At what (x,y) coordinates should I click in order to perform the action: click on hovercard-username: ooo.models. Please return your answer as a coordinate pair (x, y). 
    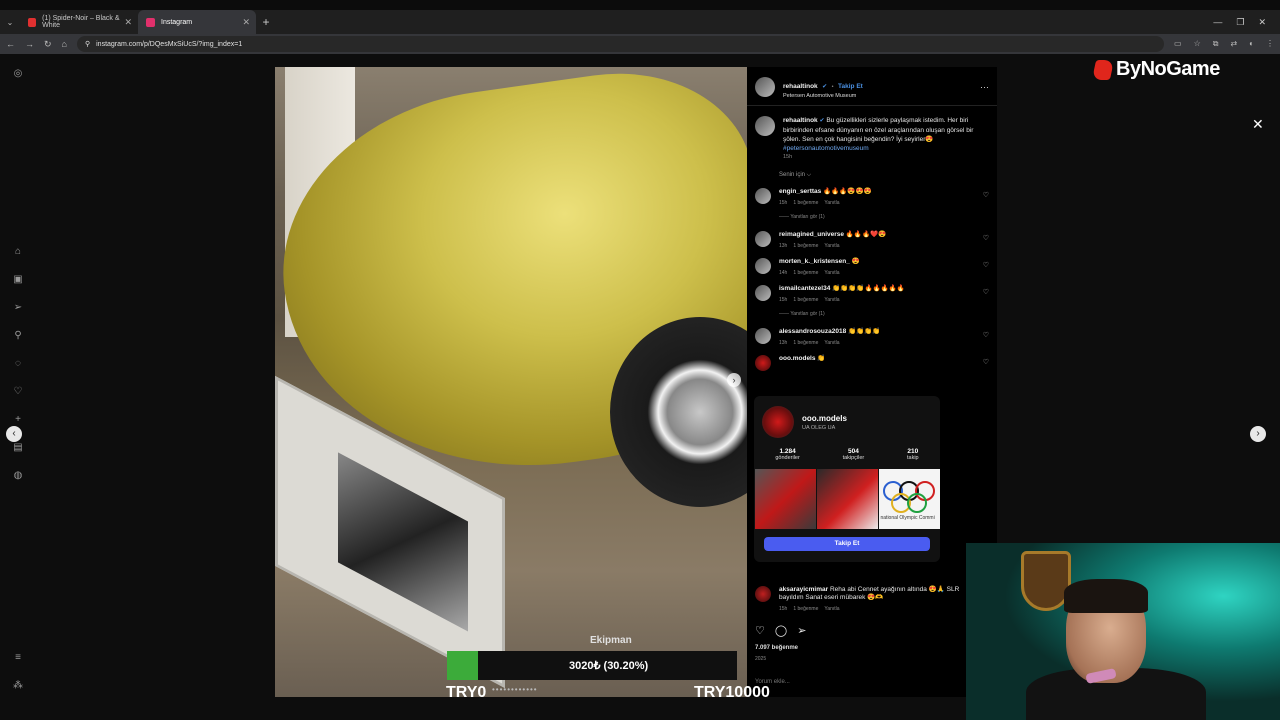
    Looking at the image, I should click on (824, 418).